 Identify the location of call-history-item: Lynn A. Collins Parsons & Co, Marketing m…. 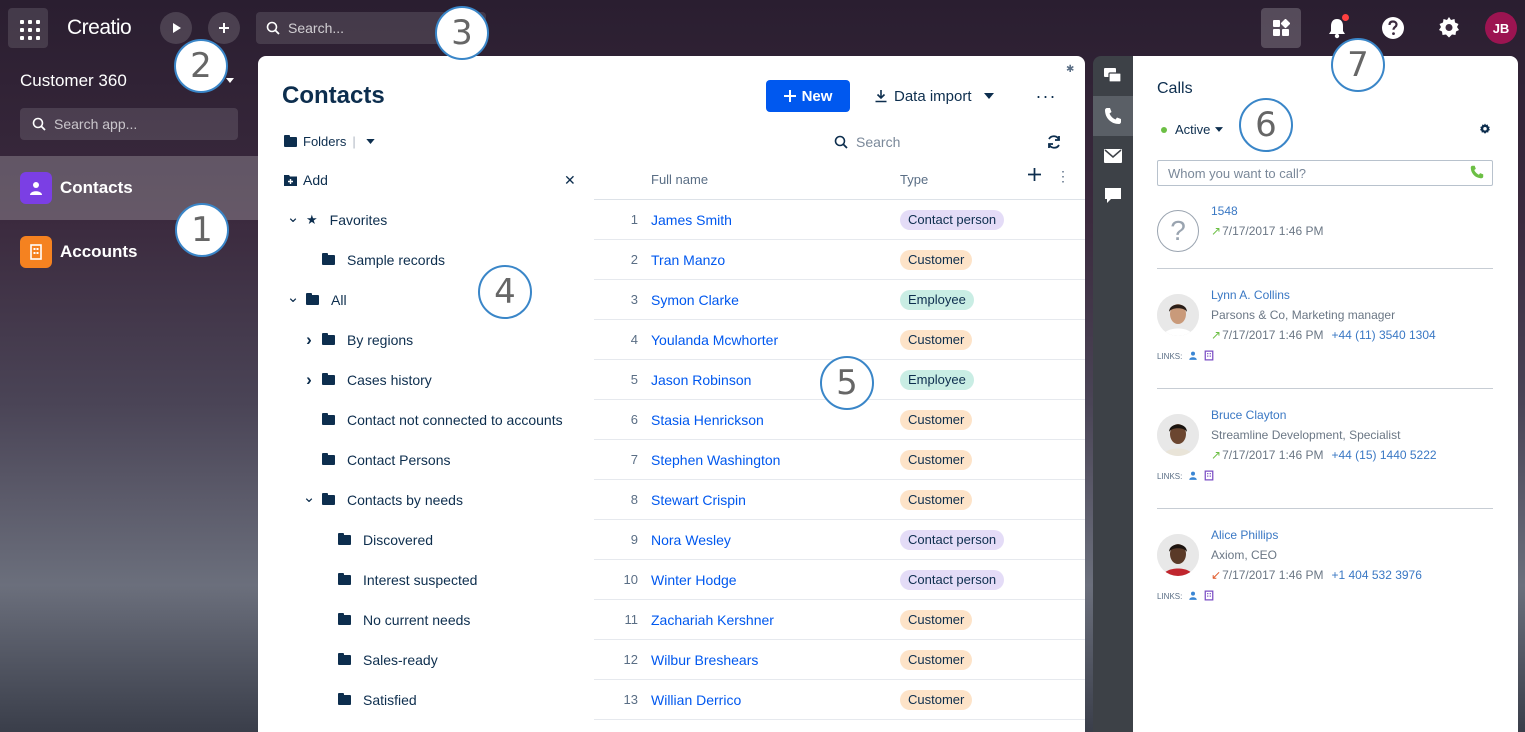
(1325, 324).